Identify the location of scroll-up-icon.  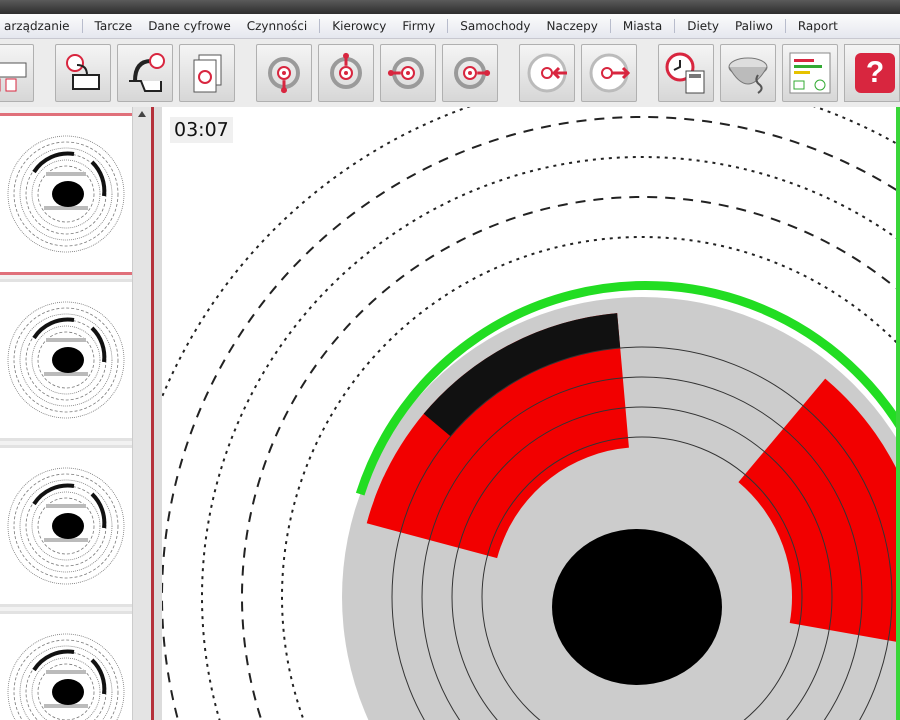
(142, 114).